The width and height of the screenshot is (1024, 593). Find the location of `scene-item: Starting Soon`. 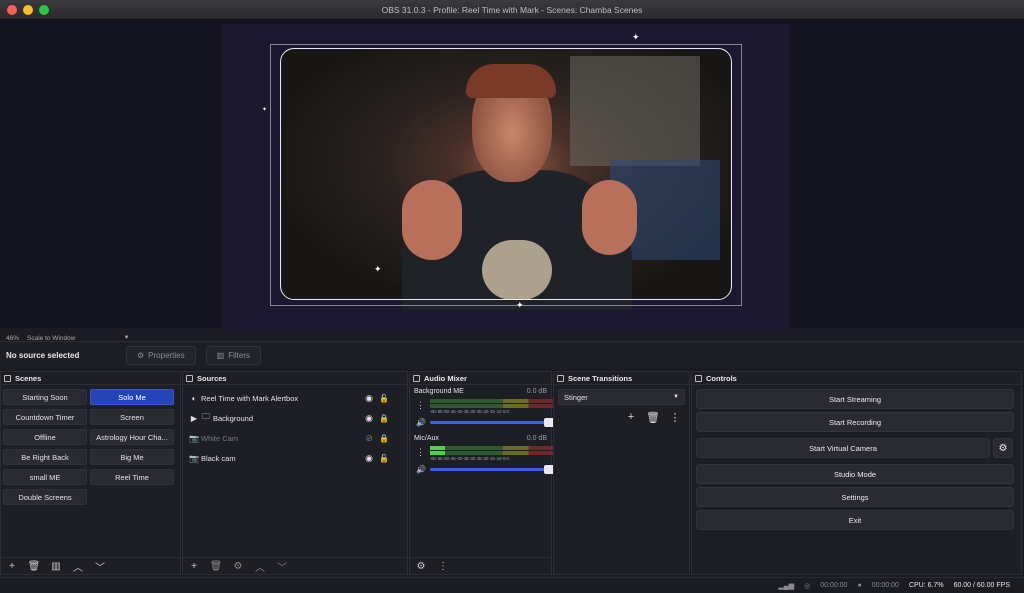

scene-item: Starting Soon is located at coordinates (45, 397).